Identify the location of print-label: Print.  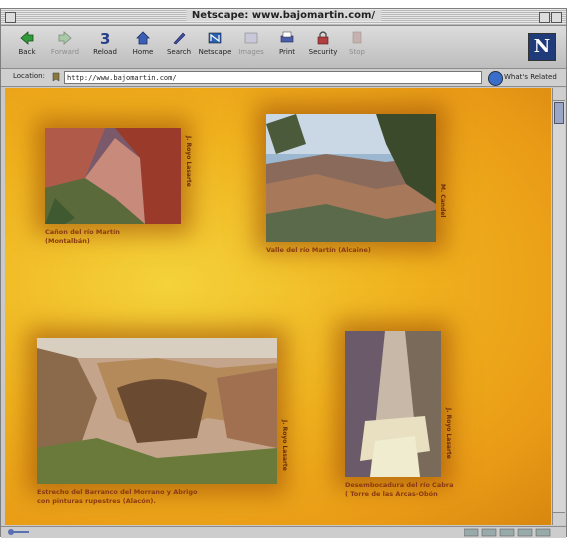
(287, 52).